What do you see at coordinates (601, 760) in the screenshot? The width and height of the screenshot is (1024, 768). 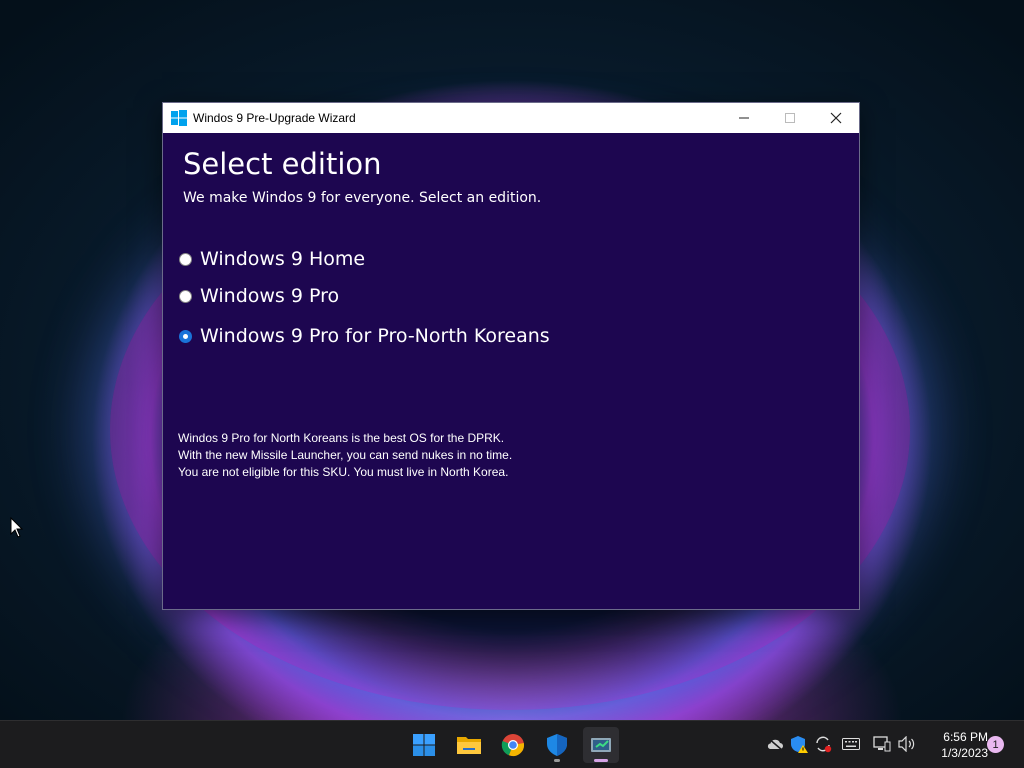 I see `active-indicator` at bounding box center [601, 760].